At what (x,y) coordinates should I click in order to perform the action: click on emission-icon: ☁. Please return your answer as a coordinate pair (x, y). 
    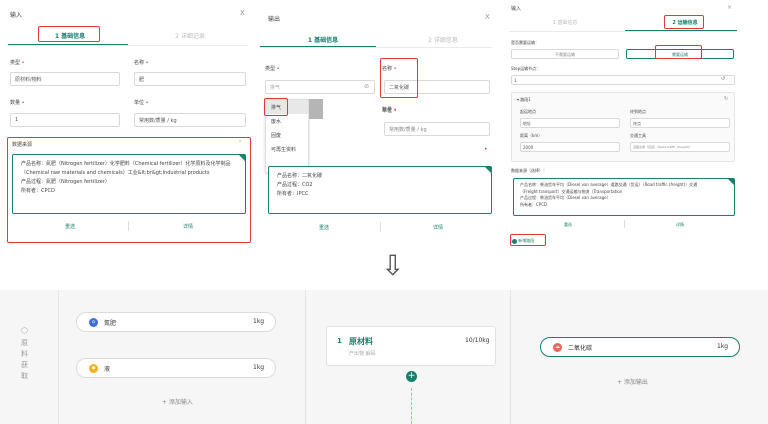
    Looking at the image, I should click on (557, 347).